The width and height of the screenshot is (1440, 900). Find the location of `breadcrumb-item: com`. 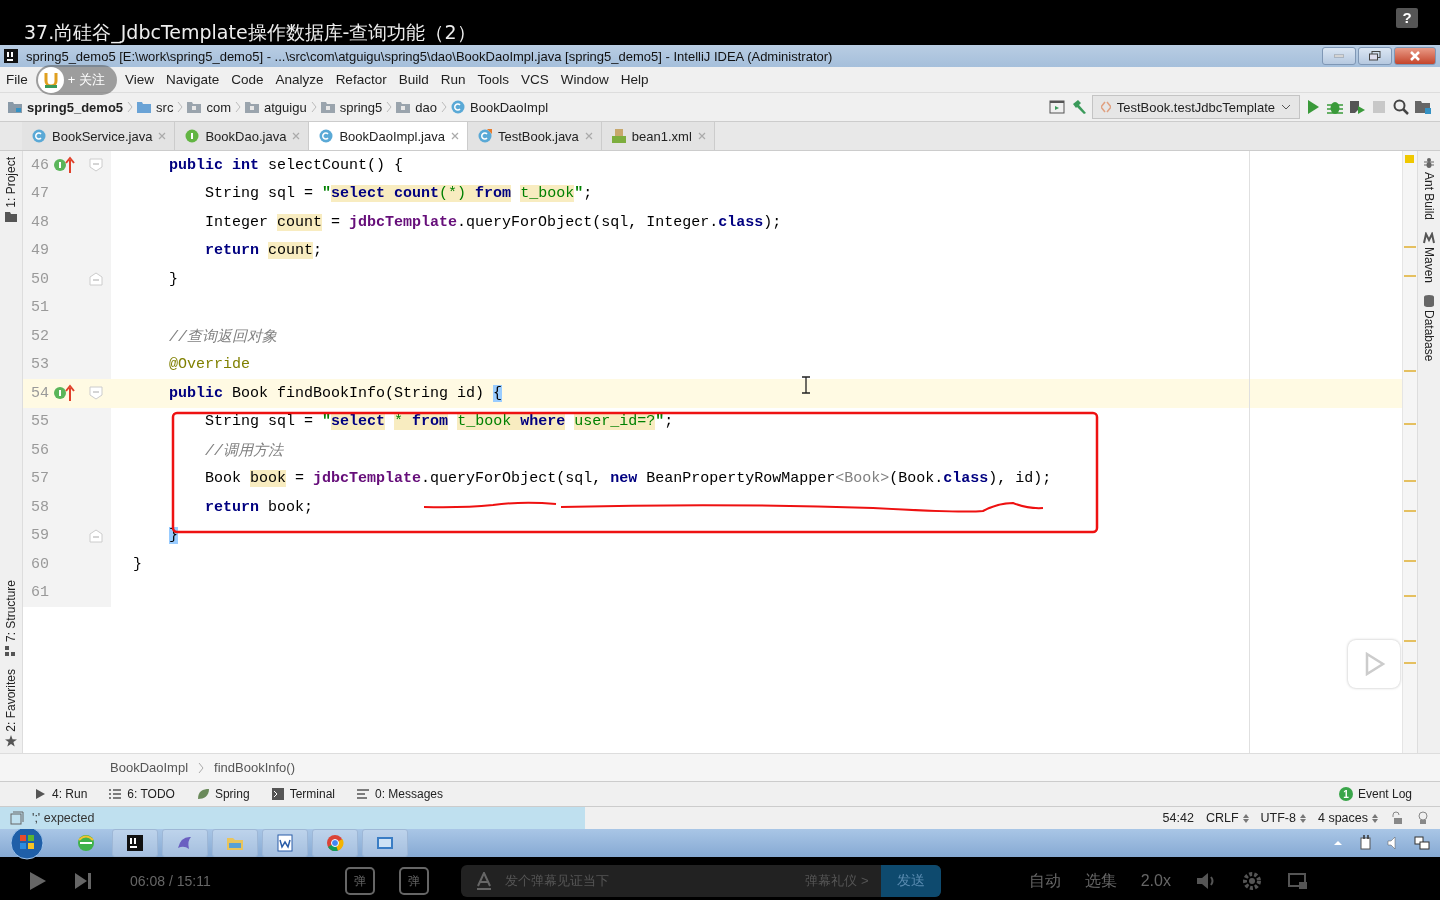

breadcrumb-item: com is located at coordinates (209, 107).